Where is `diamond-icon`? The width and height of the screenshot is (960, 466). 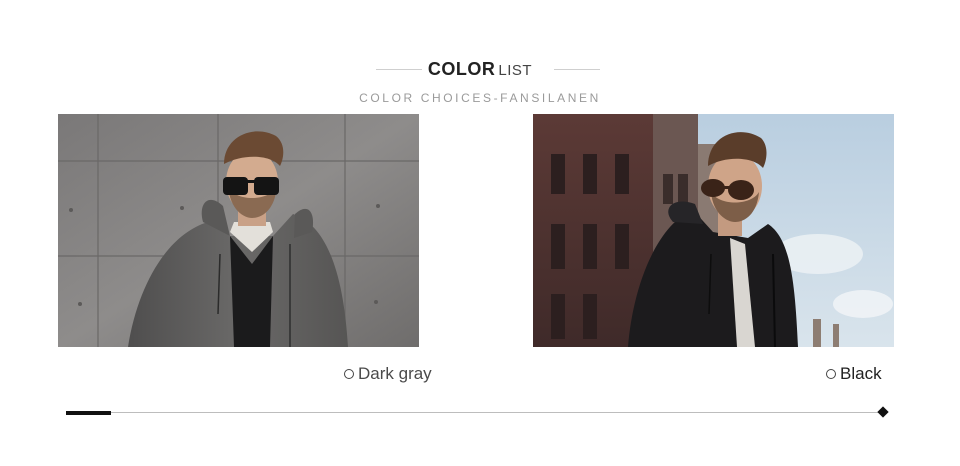
diamond-icon is located at coordinates (883, 412).